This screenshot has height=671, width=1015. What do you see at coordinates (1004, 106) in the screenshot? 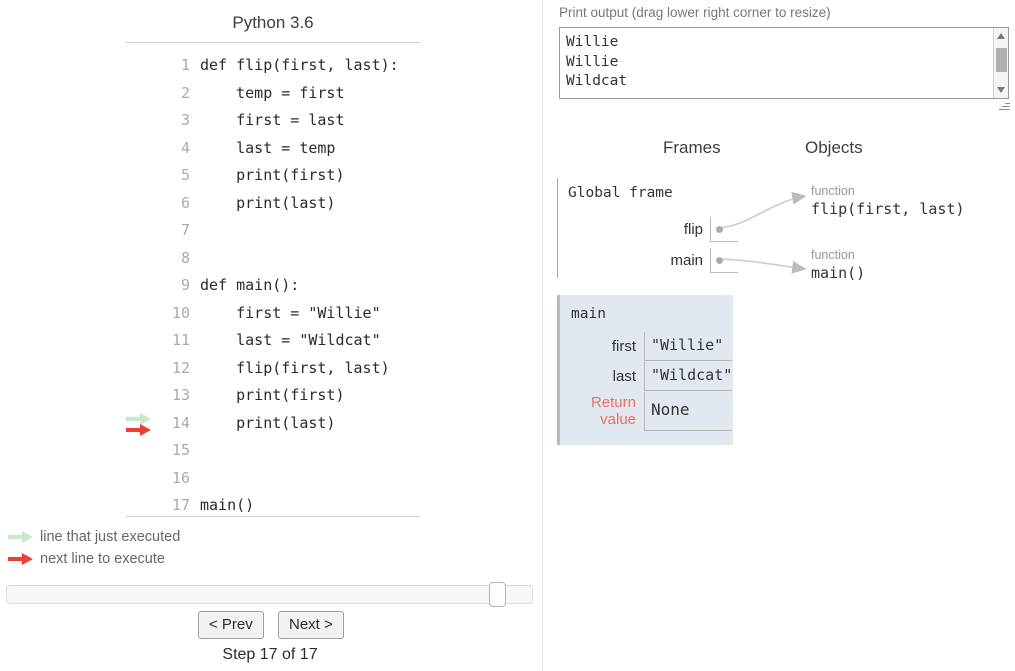
I see `resize-grip-icon` at bounding box center [1004, 106].